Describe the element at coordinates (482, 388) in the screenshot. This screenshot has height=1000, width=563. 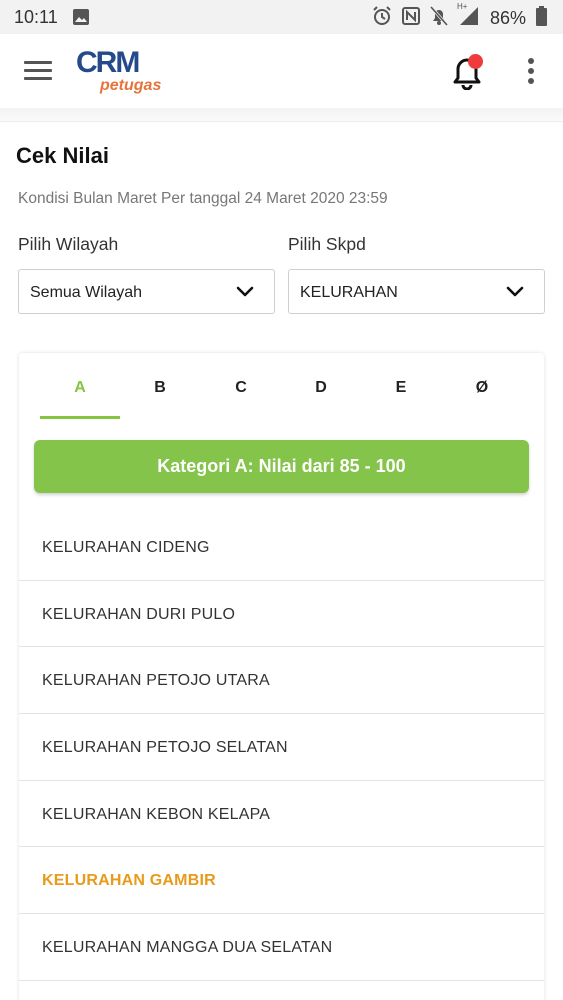
I see `tab-none: Ø` at that location.